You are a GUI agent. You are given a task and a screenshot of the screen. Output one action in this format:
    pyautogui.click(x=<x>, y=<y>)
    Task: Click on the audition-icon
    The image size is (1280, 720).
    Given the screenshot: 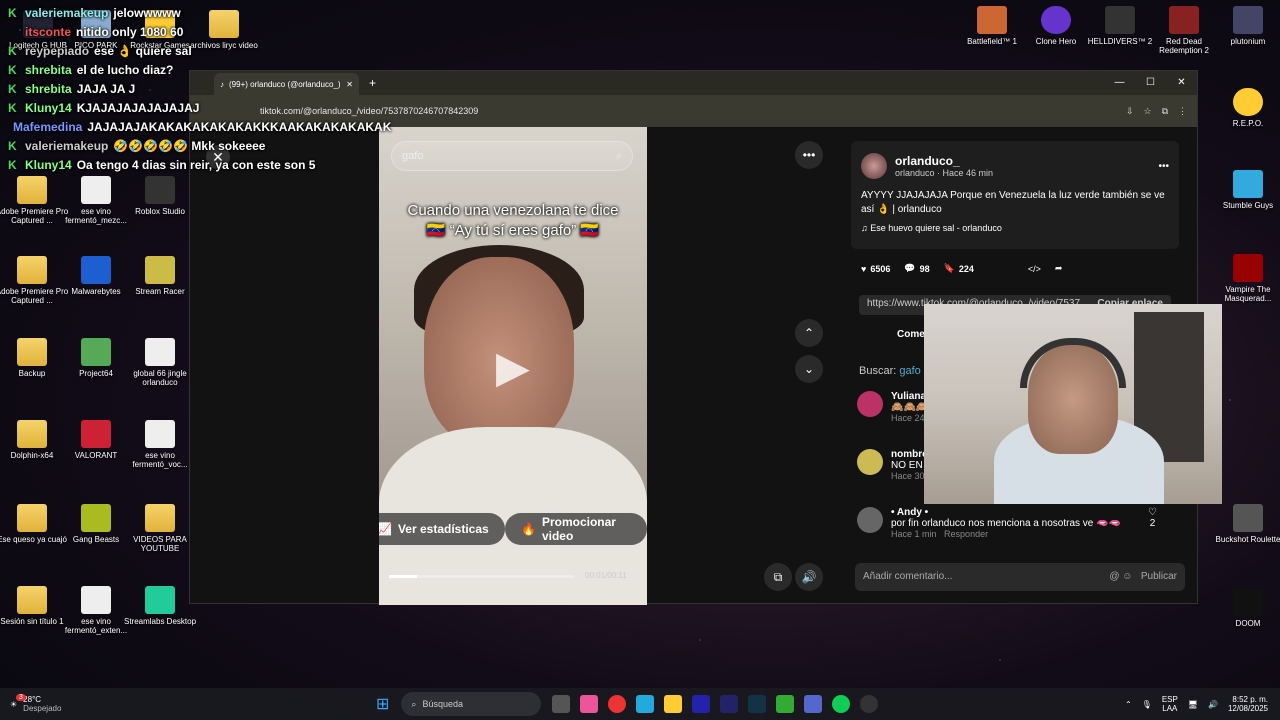 What is the action you would take?
    pyautogui.click(x=729, y=704)
    